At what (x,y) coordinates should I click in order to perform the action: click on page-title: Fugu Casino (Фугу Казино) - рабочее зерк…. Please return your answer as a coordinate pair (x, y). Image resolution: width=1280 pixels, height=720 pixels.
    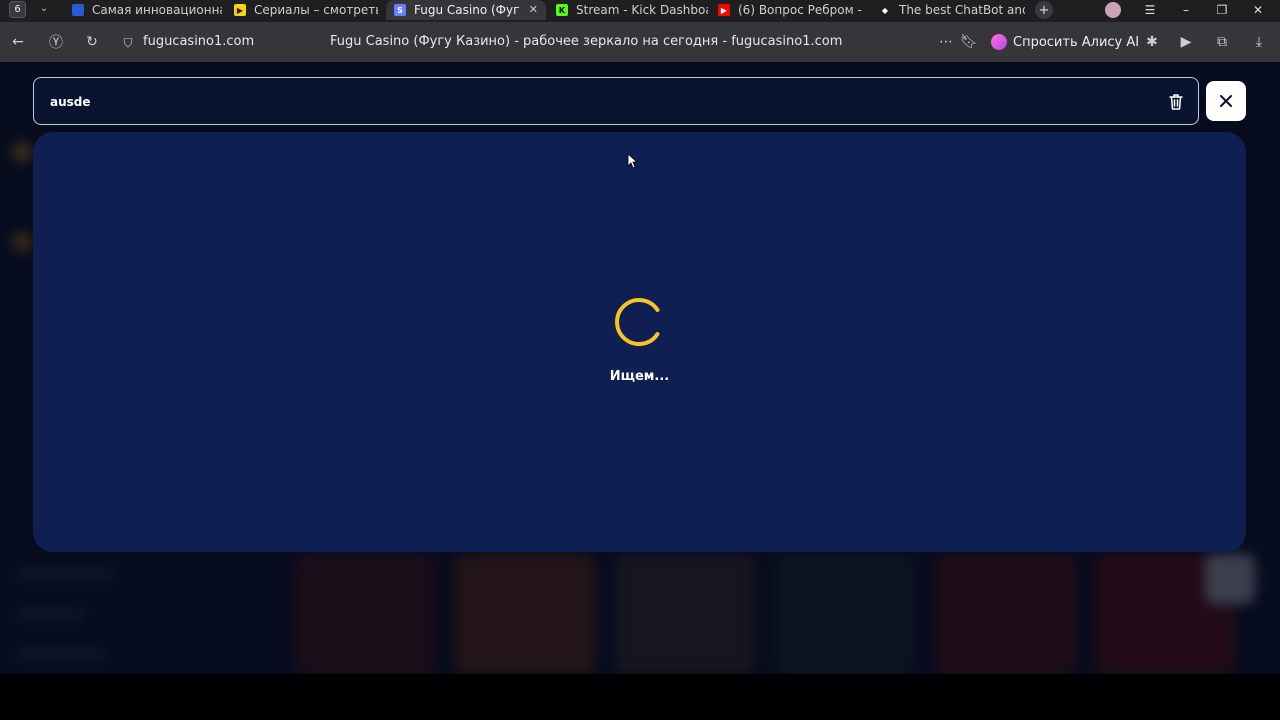
    Looking at the image, I should click on (586, 41).